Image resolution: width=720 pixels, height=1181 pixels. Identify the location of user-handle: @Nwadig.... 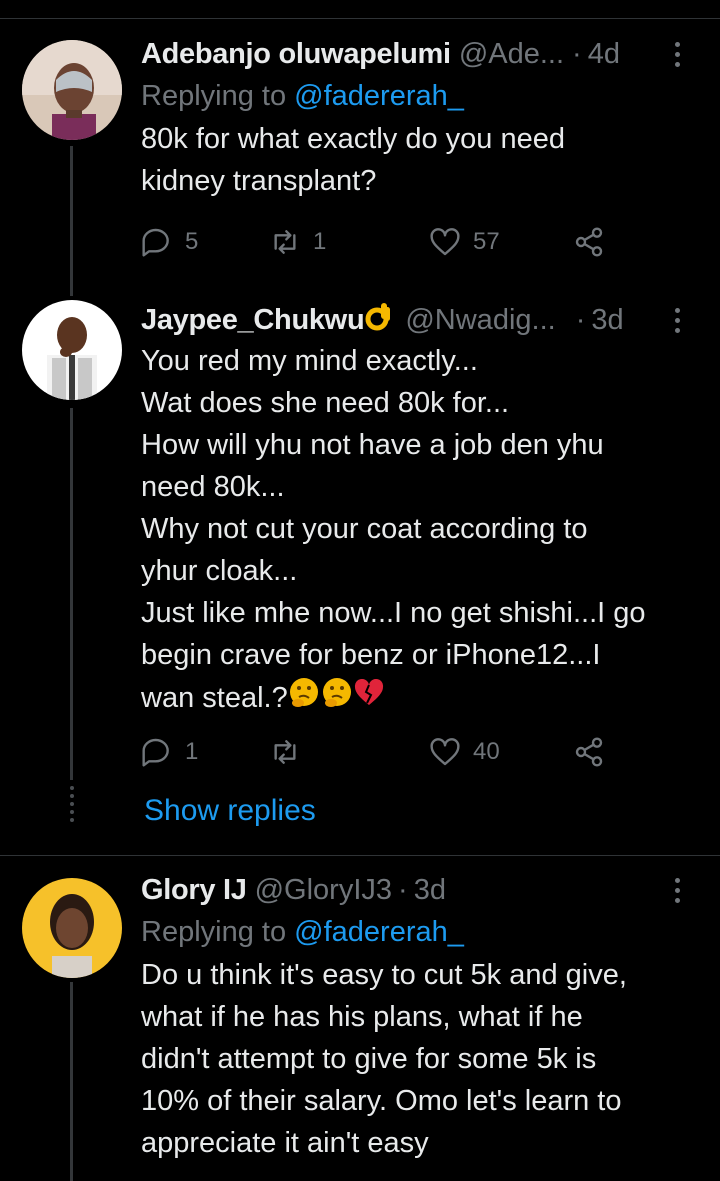
(480, 320).